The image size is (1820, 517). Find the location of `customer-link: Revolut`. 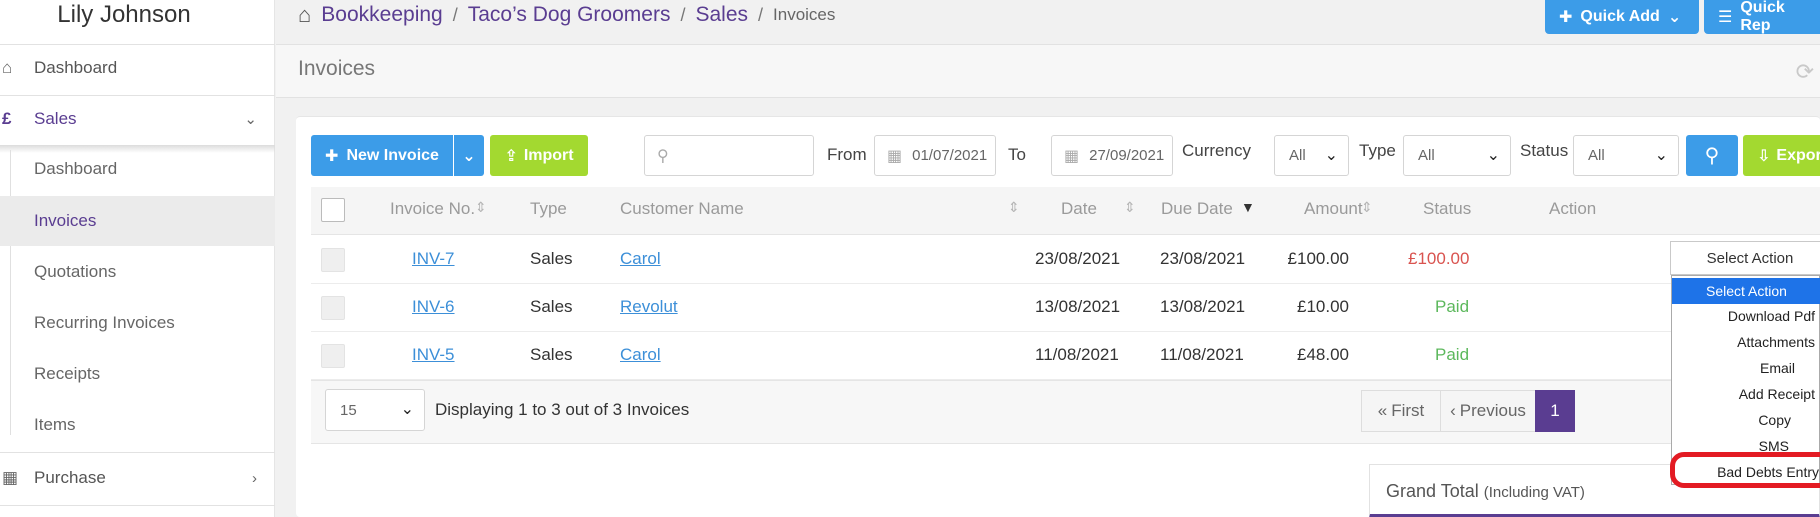

customer-link: Revolut is located at coordinates (649, 307).